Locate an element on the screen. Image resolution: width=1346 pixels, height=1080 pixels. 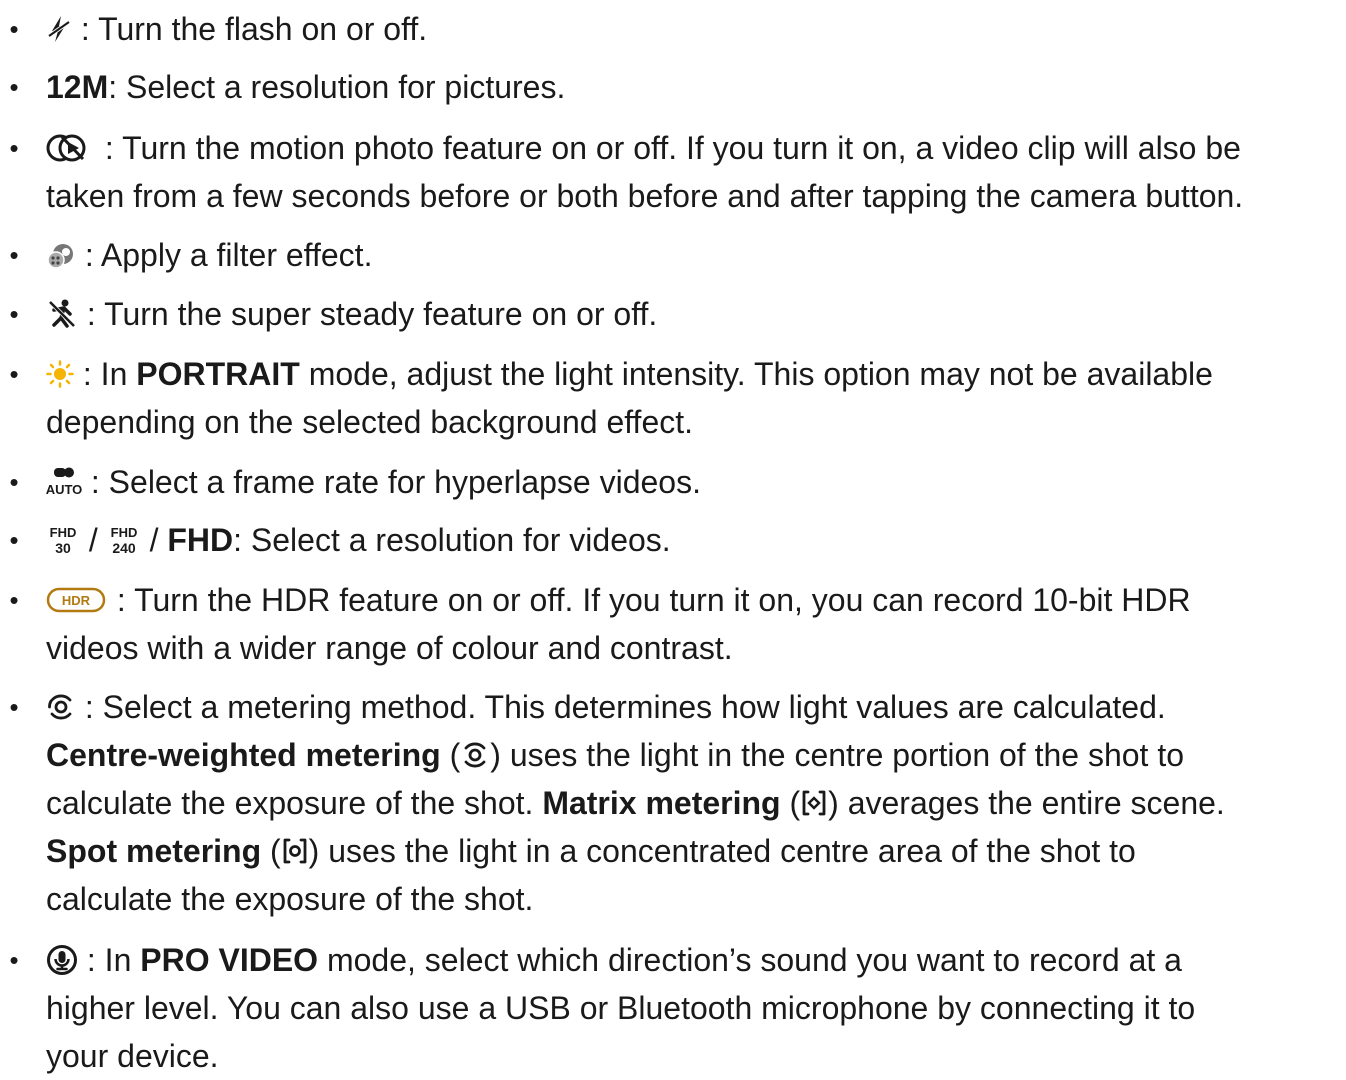
matrix-label: Matrix metering is located at coordinates (661, 803).